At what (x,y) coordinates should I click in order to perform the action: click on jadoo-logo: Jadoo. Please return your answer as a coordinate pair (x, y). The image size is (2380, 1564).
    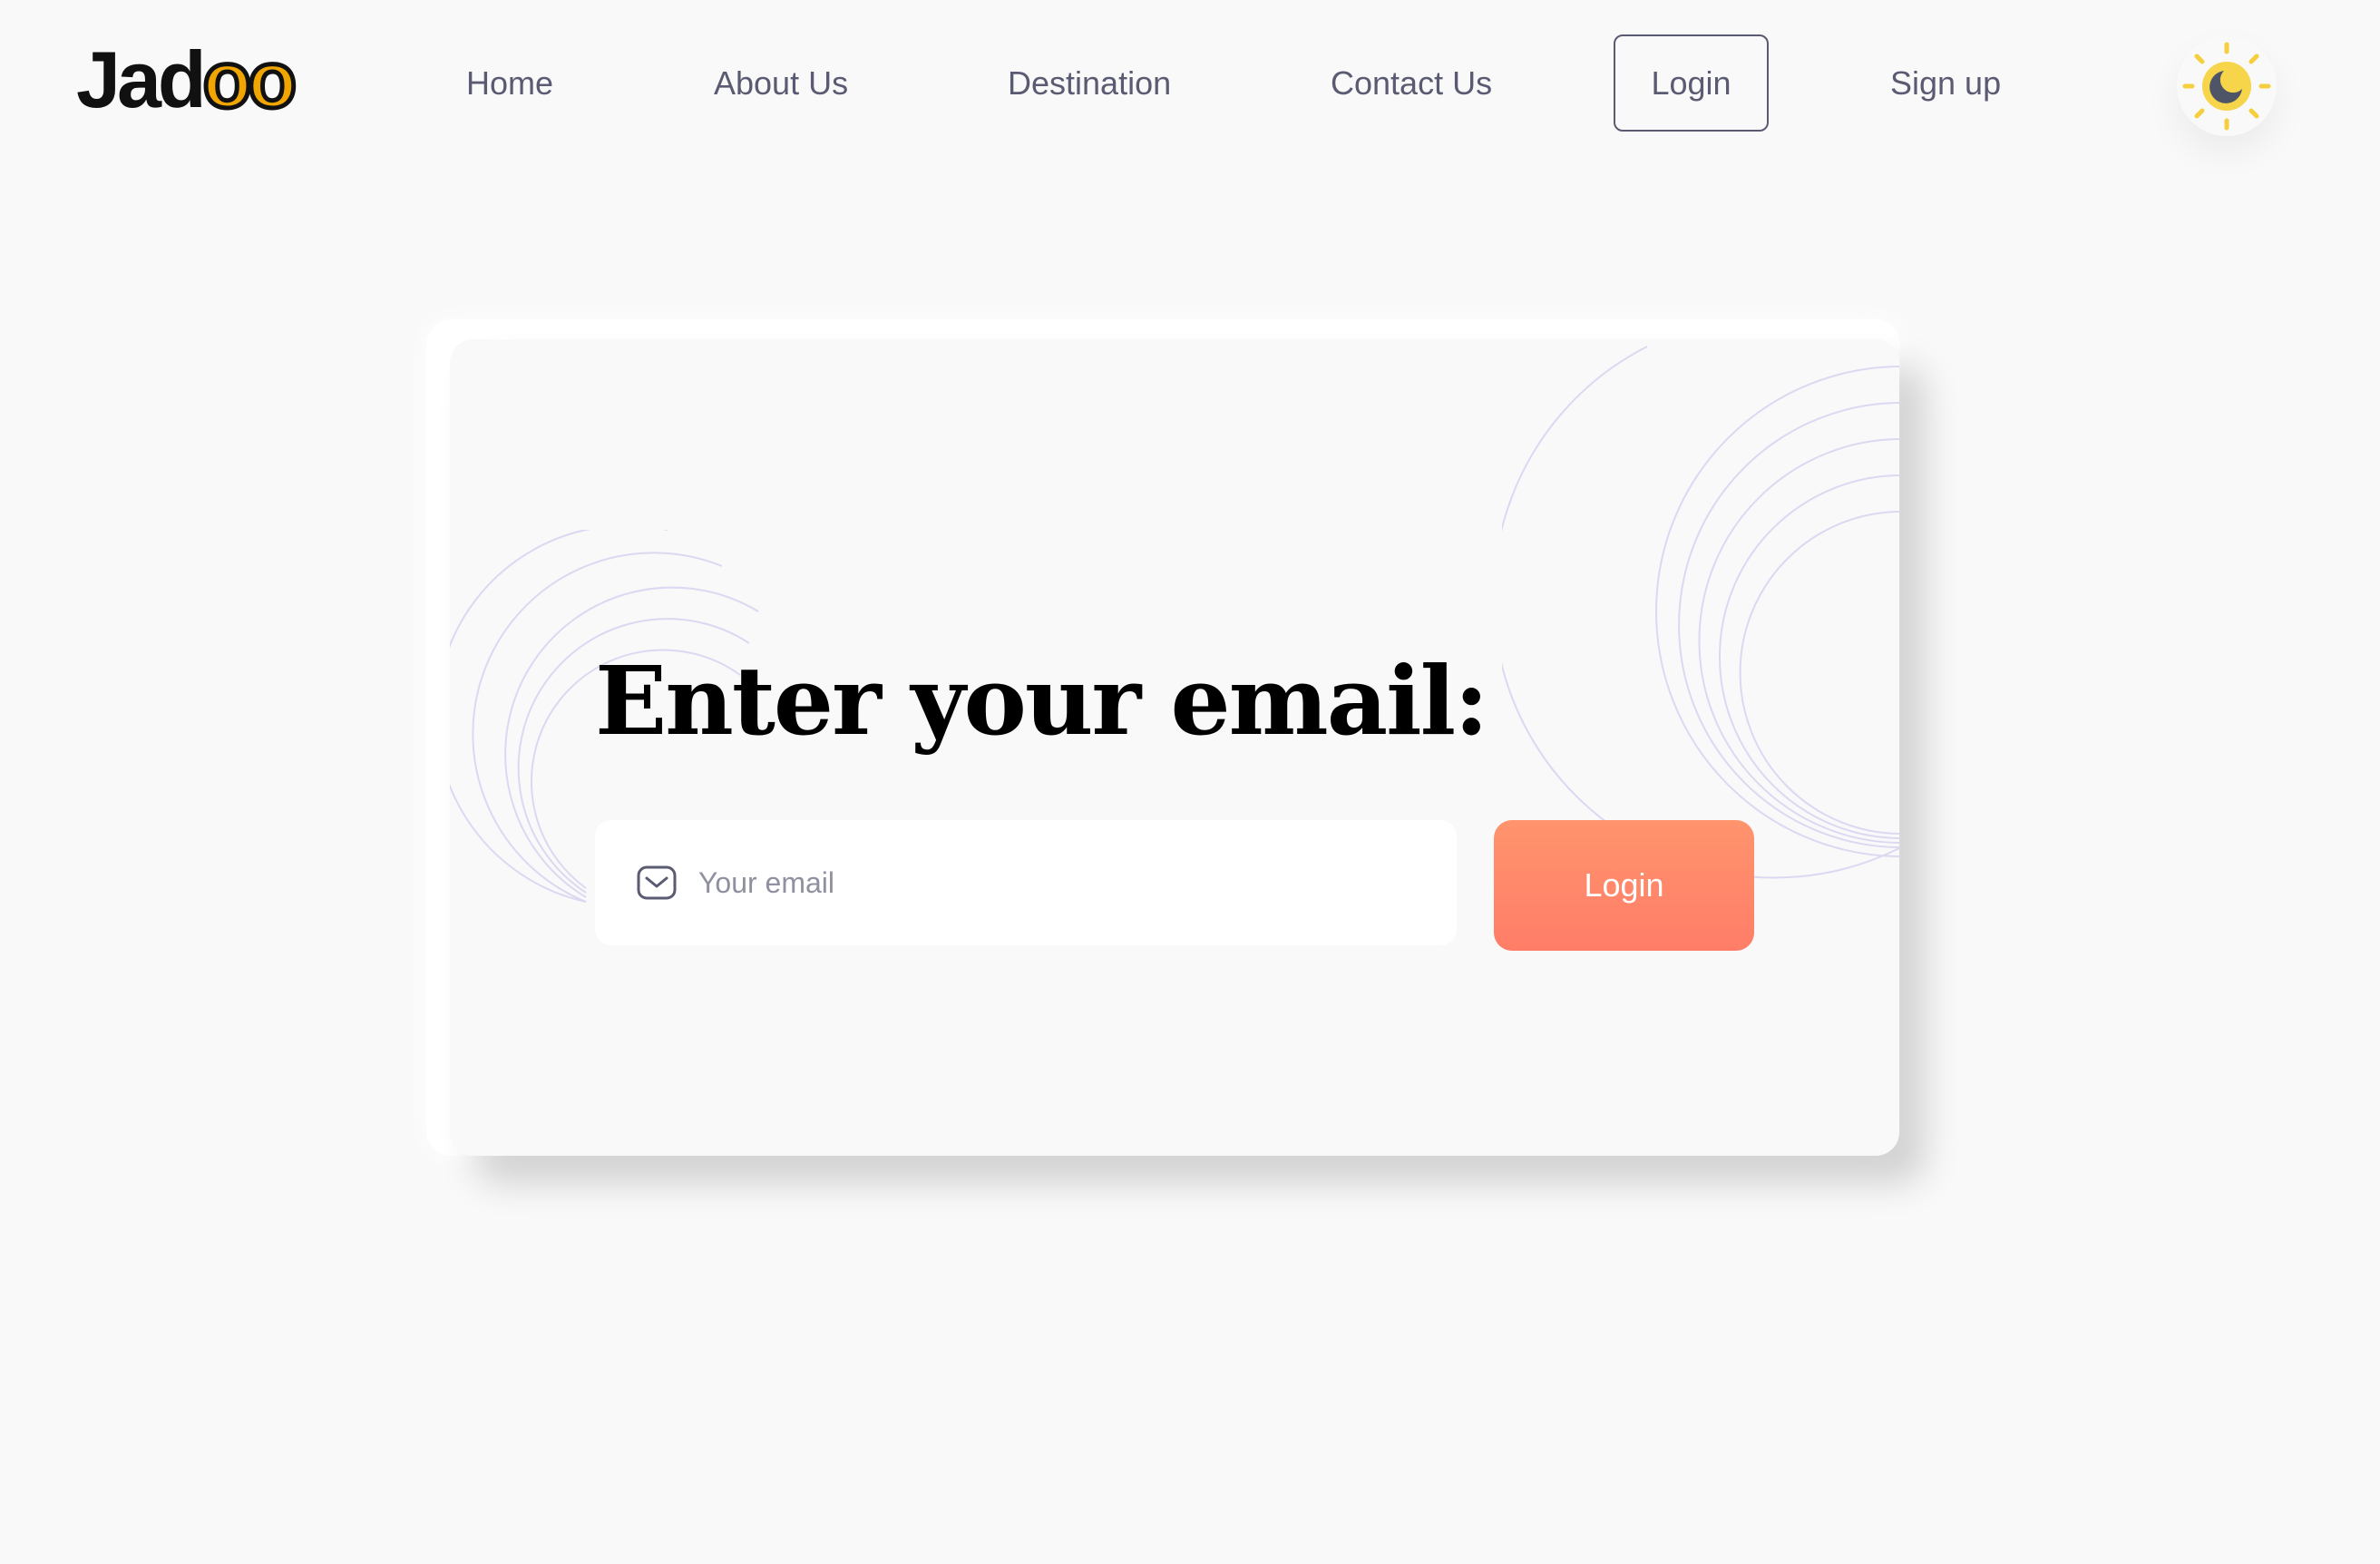
    Looking at the image, I should click on (187, 79).